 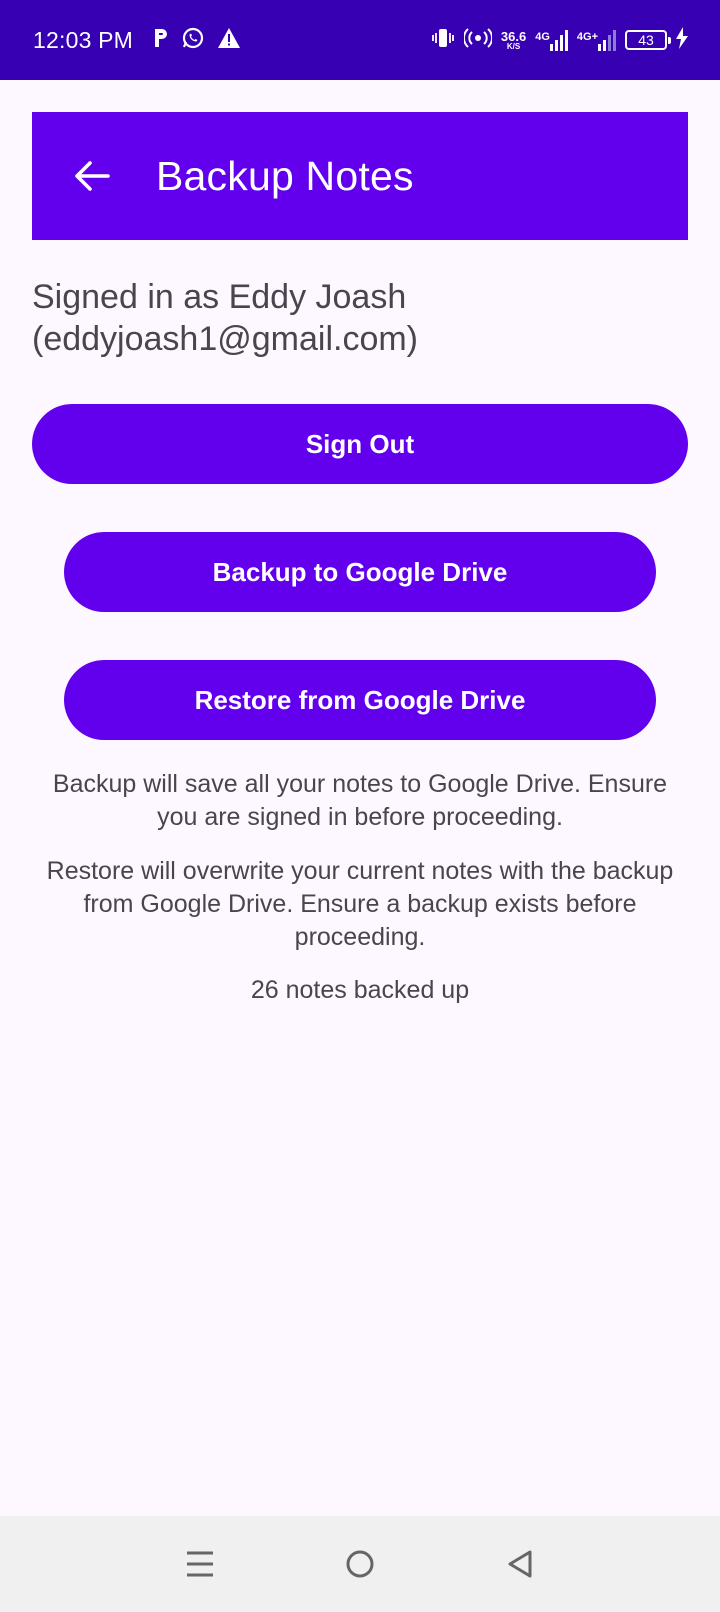 I want to click on back-button, so click(x=92, y=176).